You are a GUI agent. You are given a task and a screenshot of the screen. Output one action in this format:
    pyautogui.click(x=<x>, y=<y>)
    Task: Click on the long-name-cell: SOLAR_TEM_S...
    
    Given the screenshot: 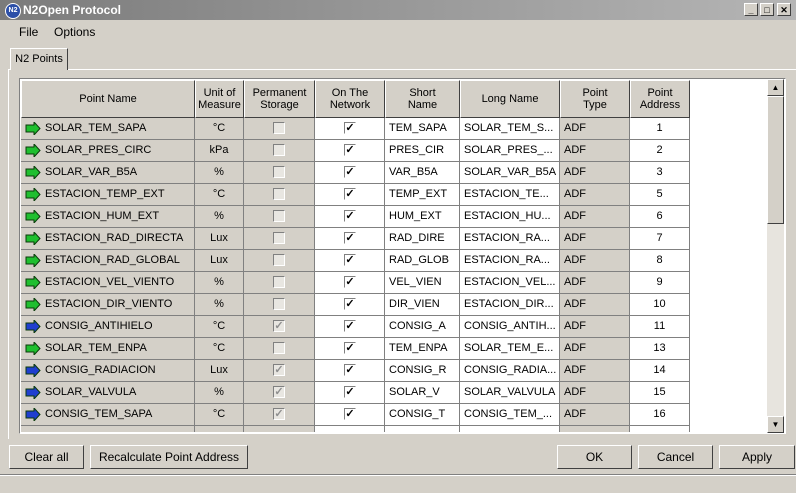 What is the action you would take?
    pyautogui.click(x=510, y=129)
    